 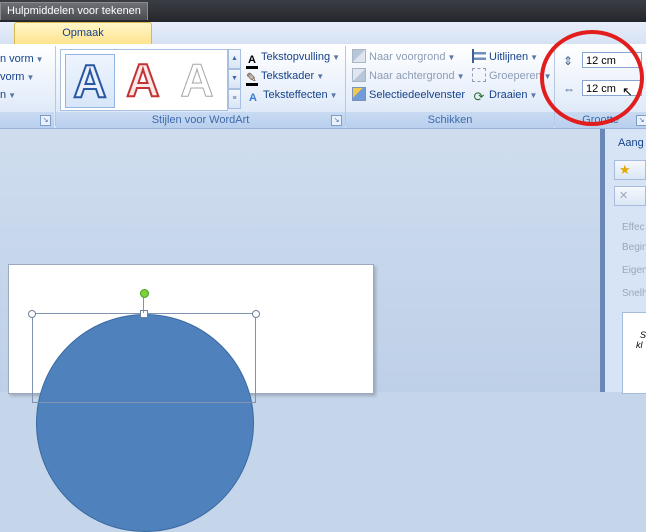 What do you see at coordinates (417, 95) in the screenshot?
I see `selection-pane-label: Selectiedeelvenster` at bounding box center [417, 95].